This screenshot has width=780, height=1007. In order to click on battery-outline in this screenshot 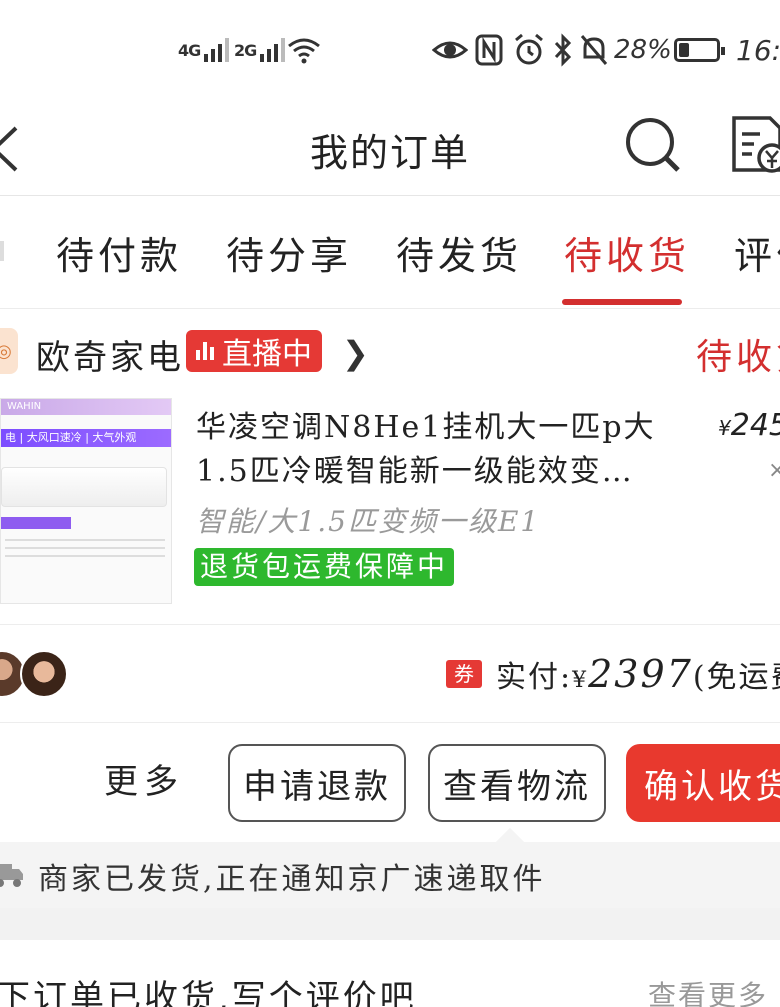, I will do `click(699, 50)`.